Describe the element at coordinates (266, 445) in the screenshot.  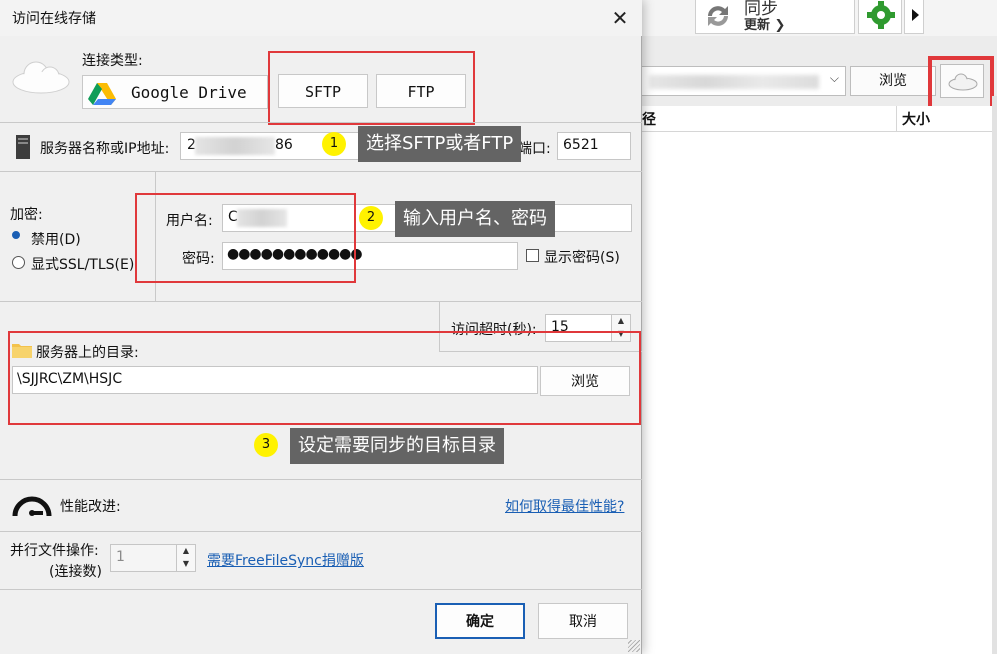
I see `callout-number: 3` at that location.